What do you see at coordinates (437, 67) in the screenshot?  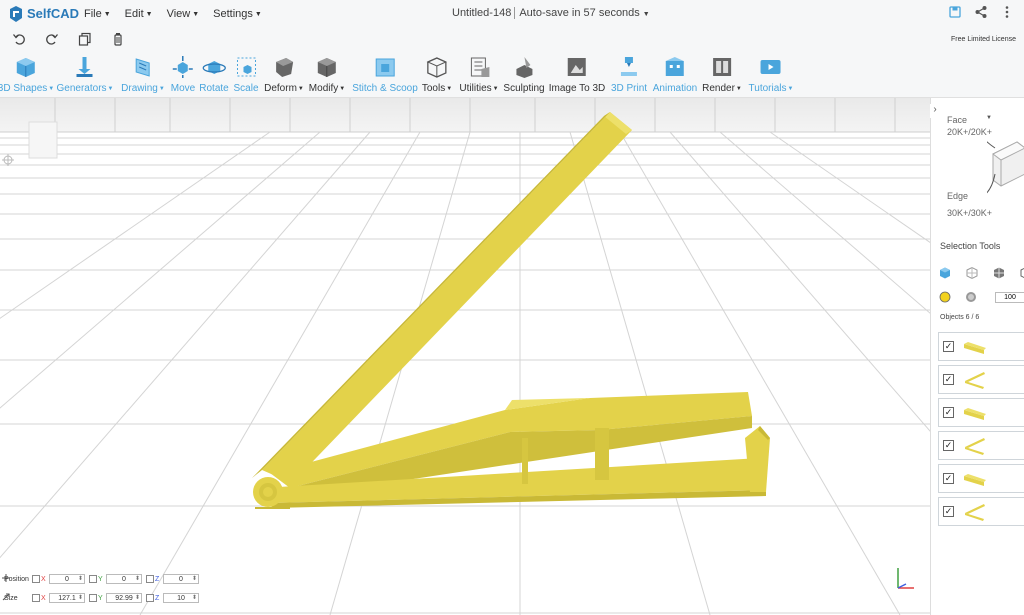 I see `tools-icon` at bounding box center [437, 67].